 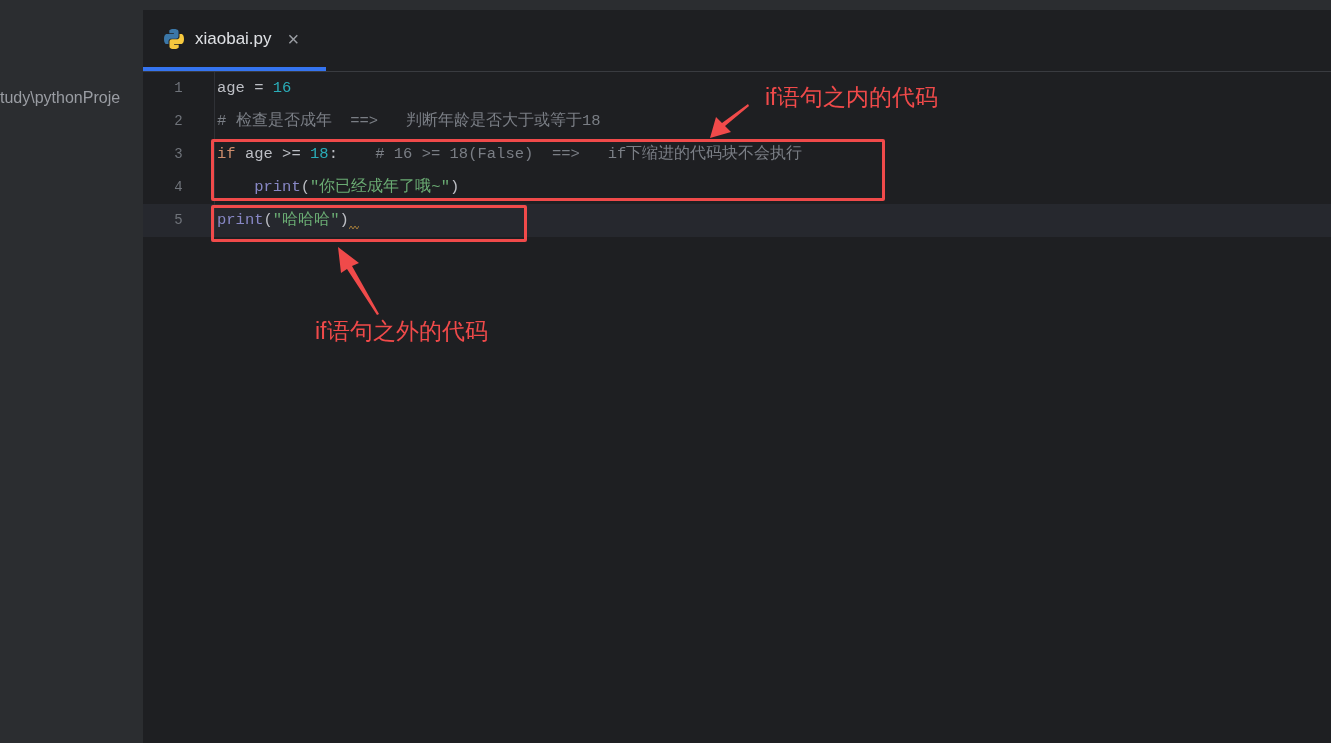 I want to click on code-line: print("你已经成年了哦~"), so click(x=356, y=187).